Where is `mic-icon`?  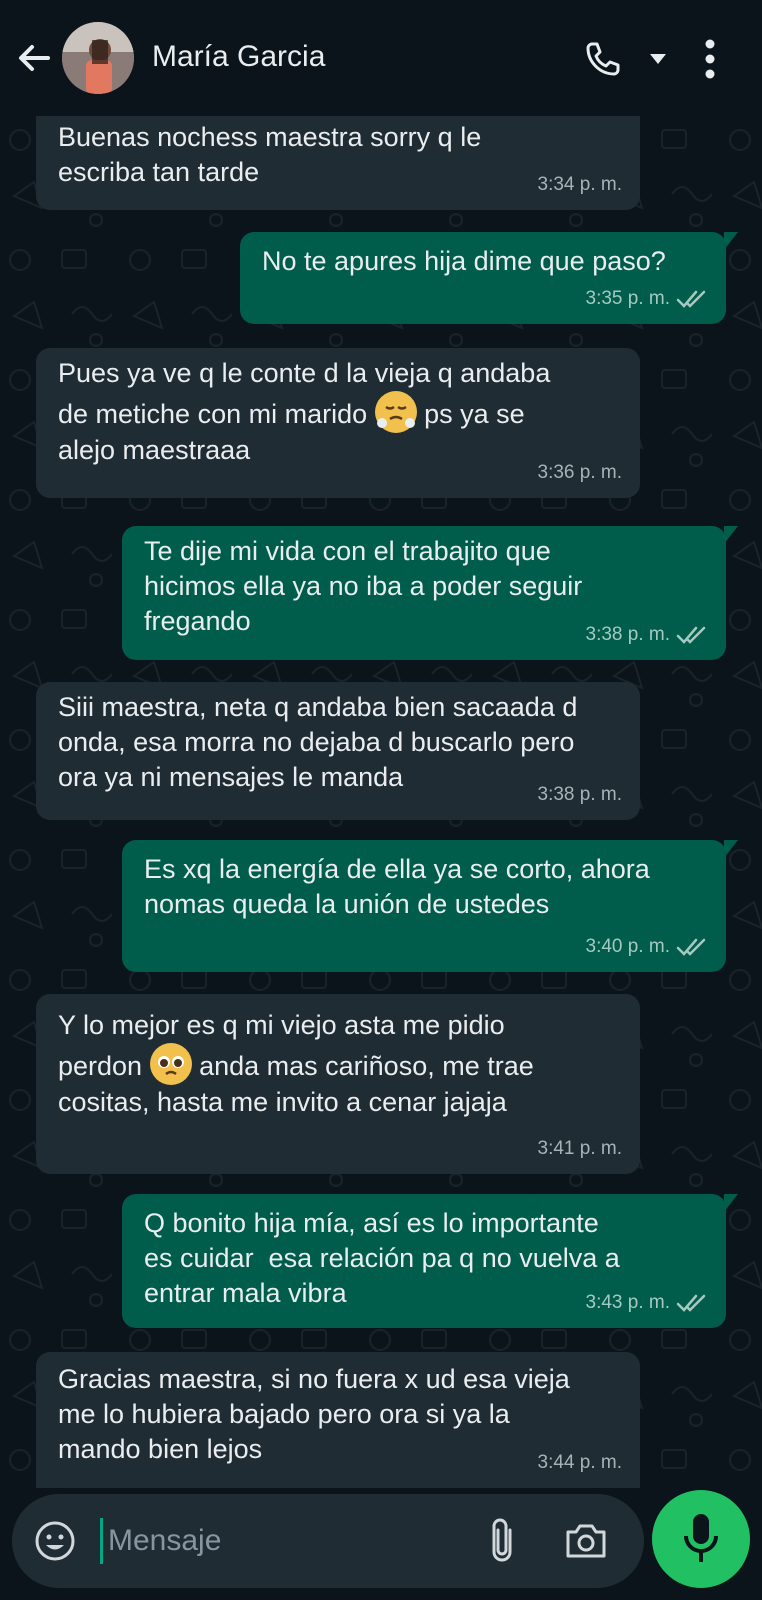 mic-icon is located at coordinates (701, 1538).